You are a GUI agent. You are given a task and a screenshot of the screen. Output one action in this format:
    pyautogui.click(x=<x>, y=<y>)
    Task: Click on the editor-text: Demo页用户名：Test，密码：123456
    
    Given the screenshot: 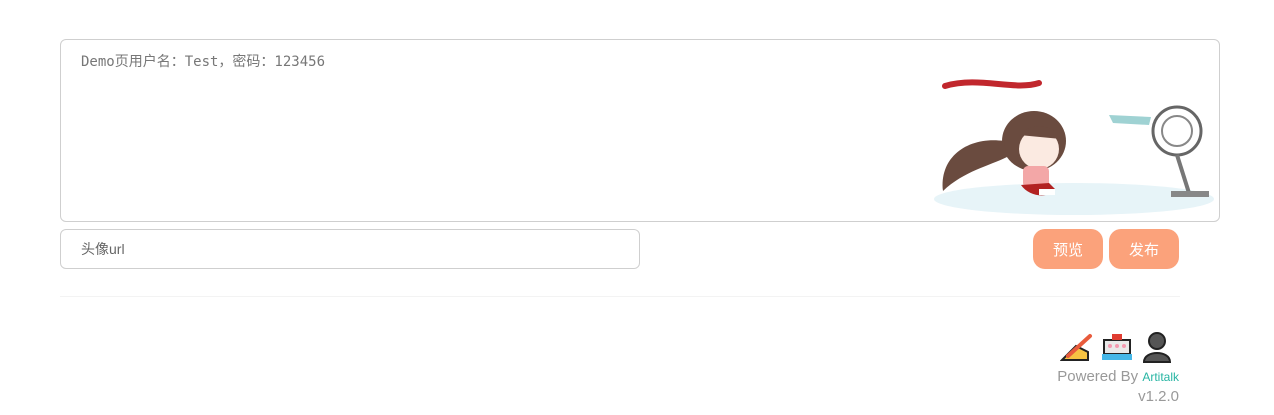 What is the action you would take?
    pyautogui.click(x=203, y=61)
    